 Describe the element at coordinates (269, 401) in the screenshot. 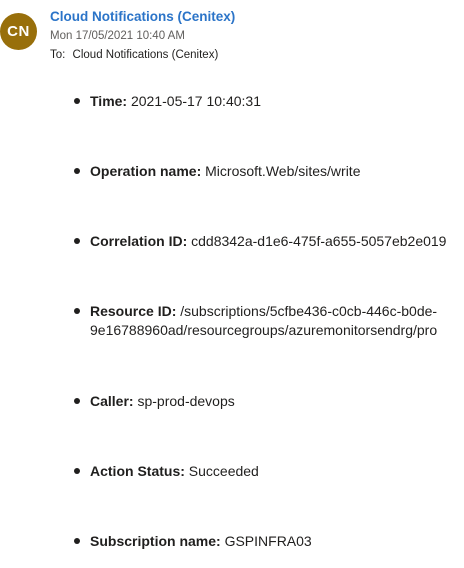

I see `list-item-caller: Caller: sp-prod-devops` at that location.